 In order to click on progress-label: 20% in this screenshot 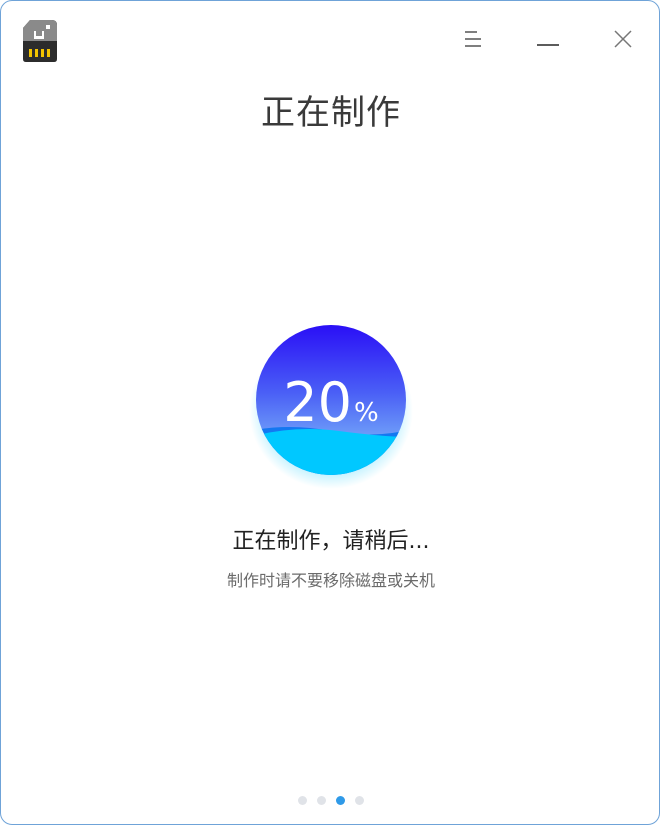, I will do `click(331, 402)`.